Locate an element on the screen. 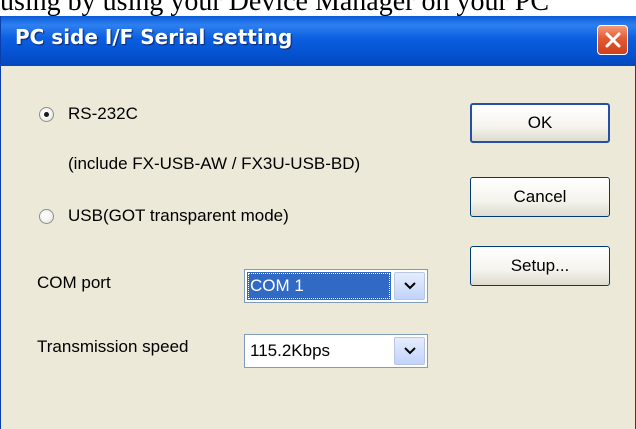 This screenshot has width=636, height=429. ok-button: OK is located at coordinates (540, 123).